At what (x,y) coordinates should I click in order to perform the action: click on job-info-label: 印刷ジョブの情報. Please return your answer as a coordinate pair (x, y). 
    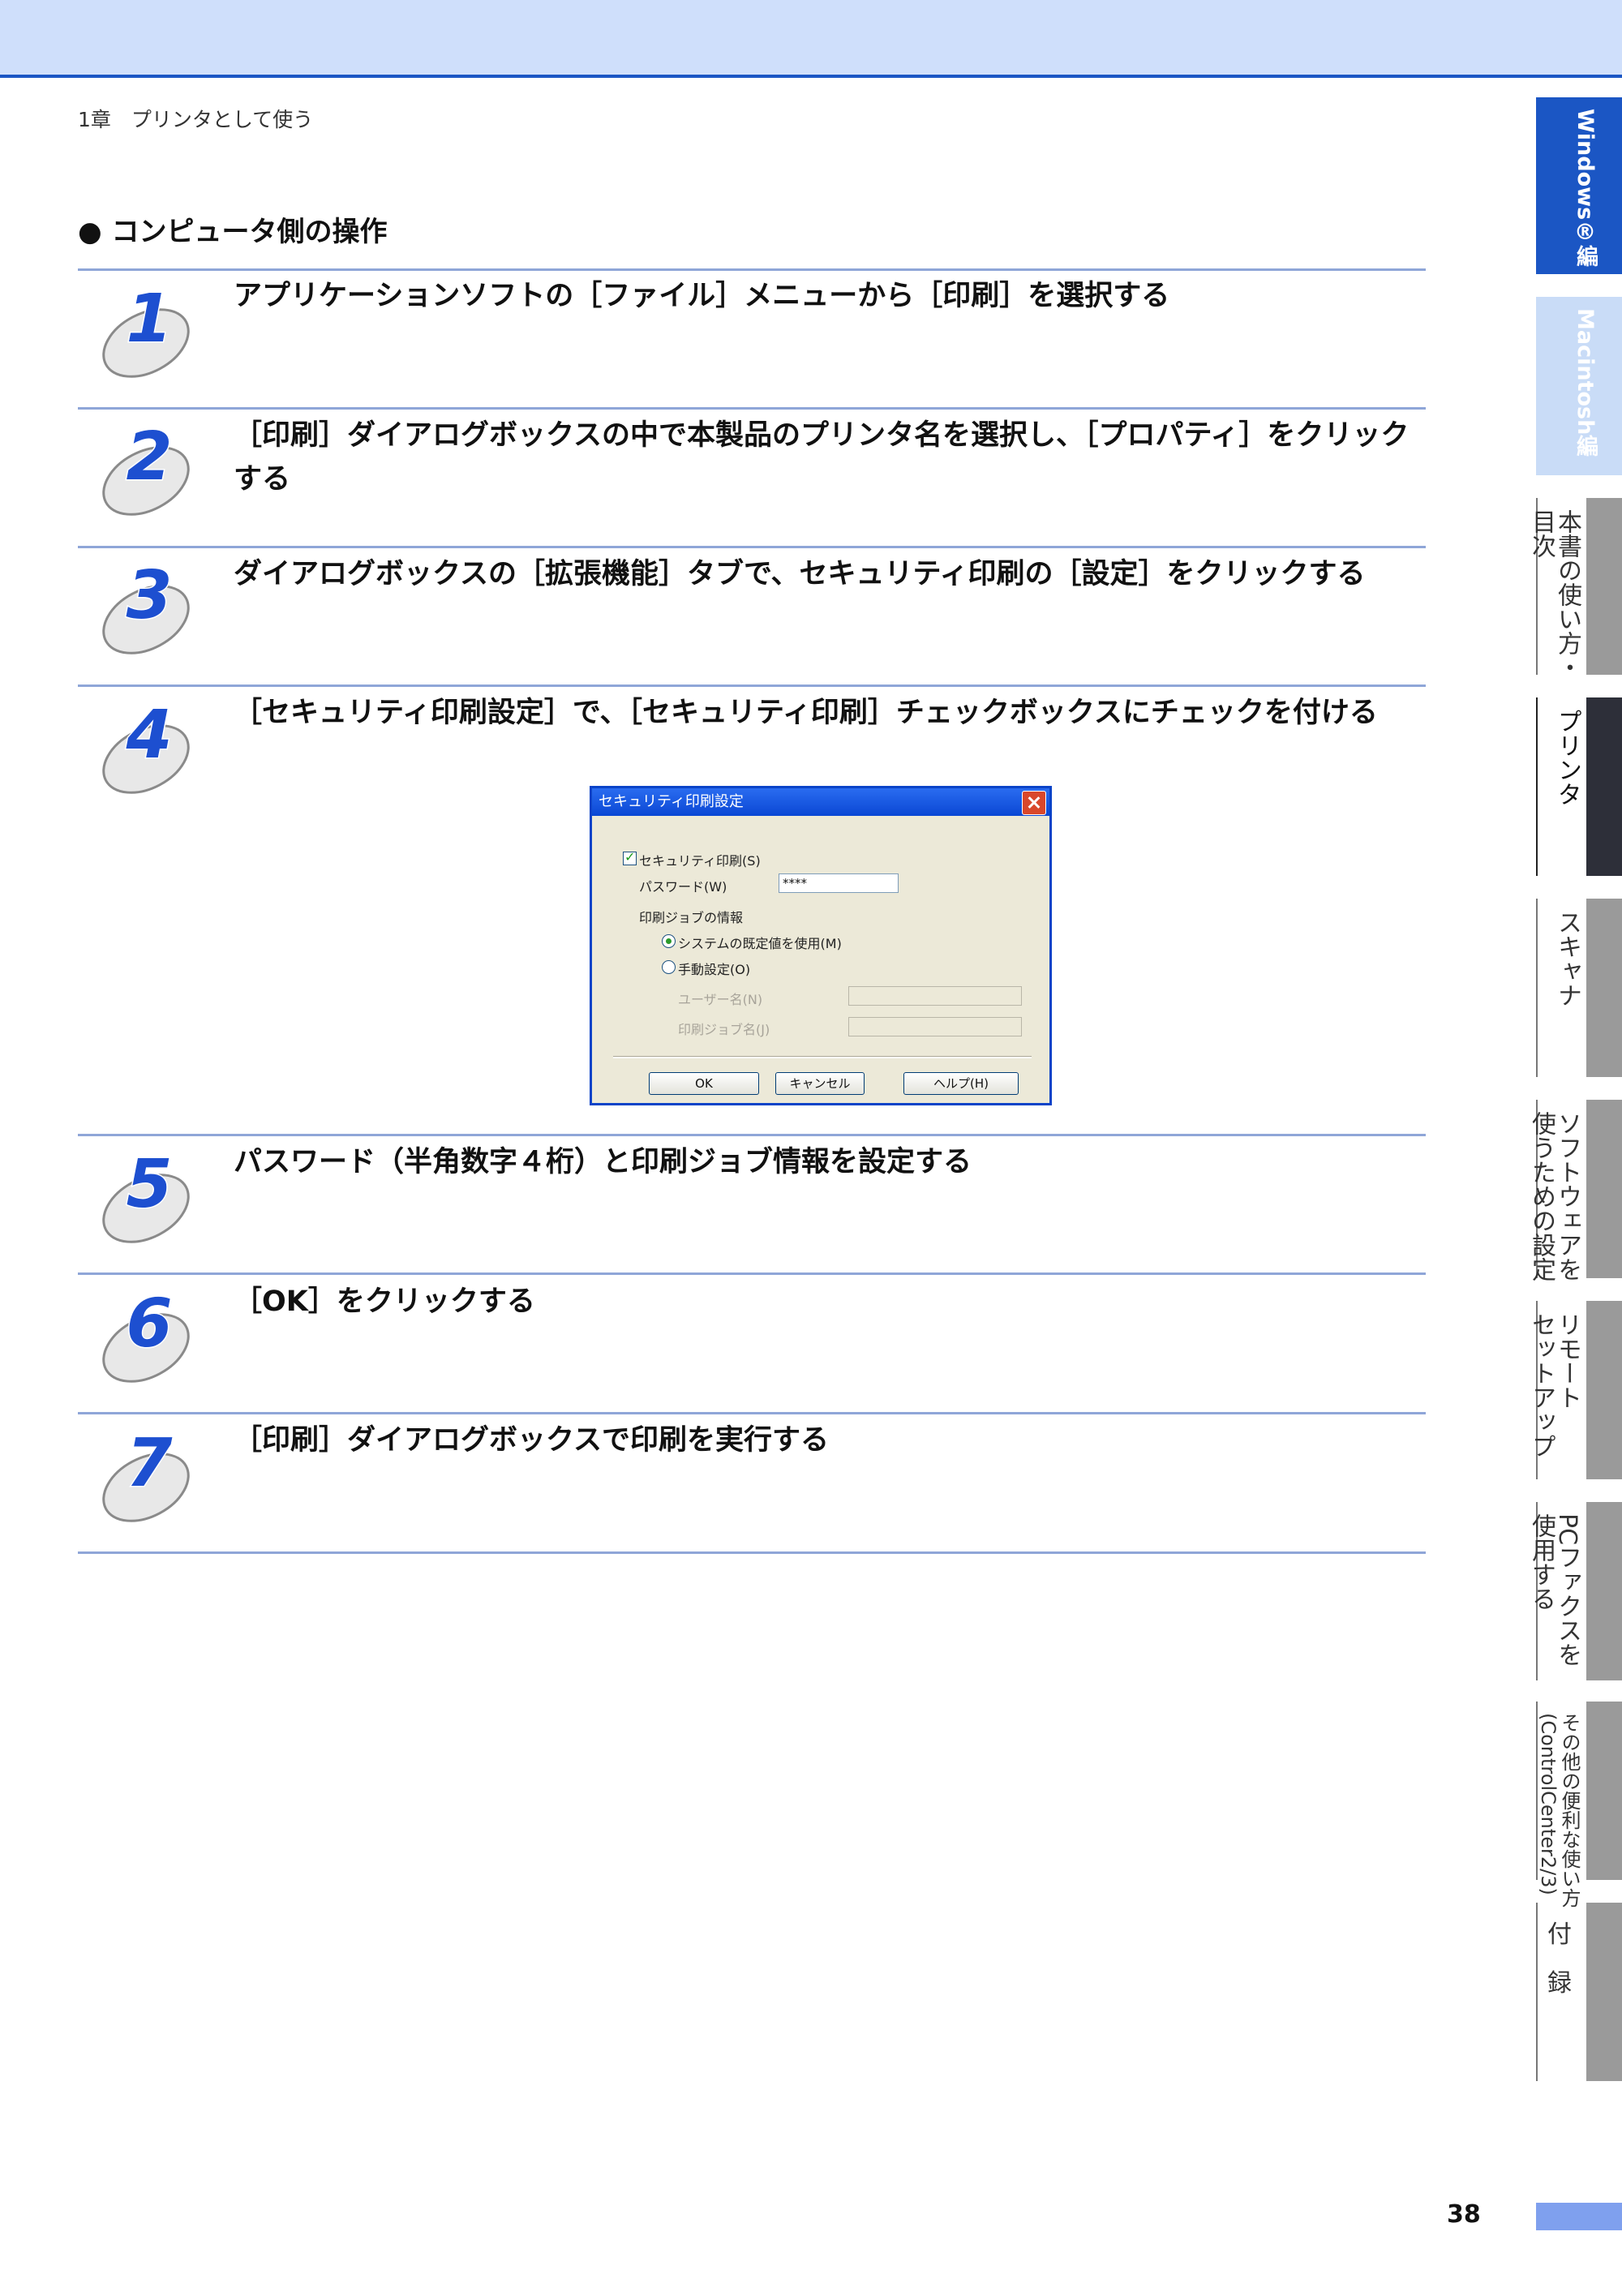
    Looking at the image, I should click on (692, 917).